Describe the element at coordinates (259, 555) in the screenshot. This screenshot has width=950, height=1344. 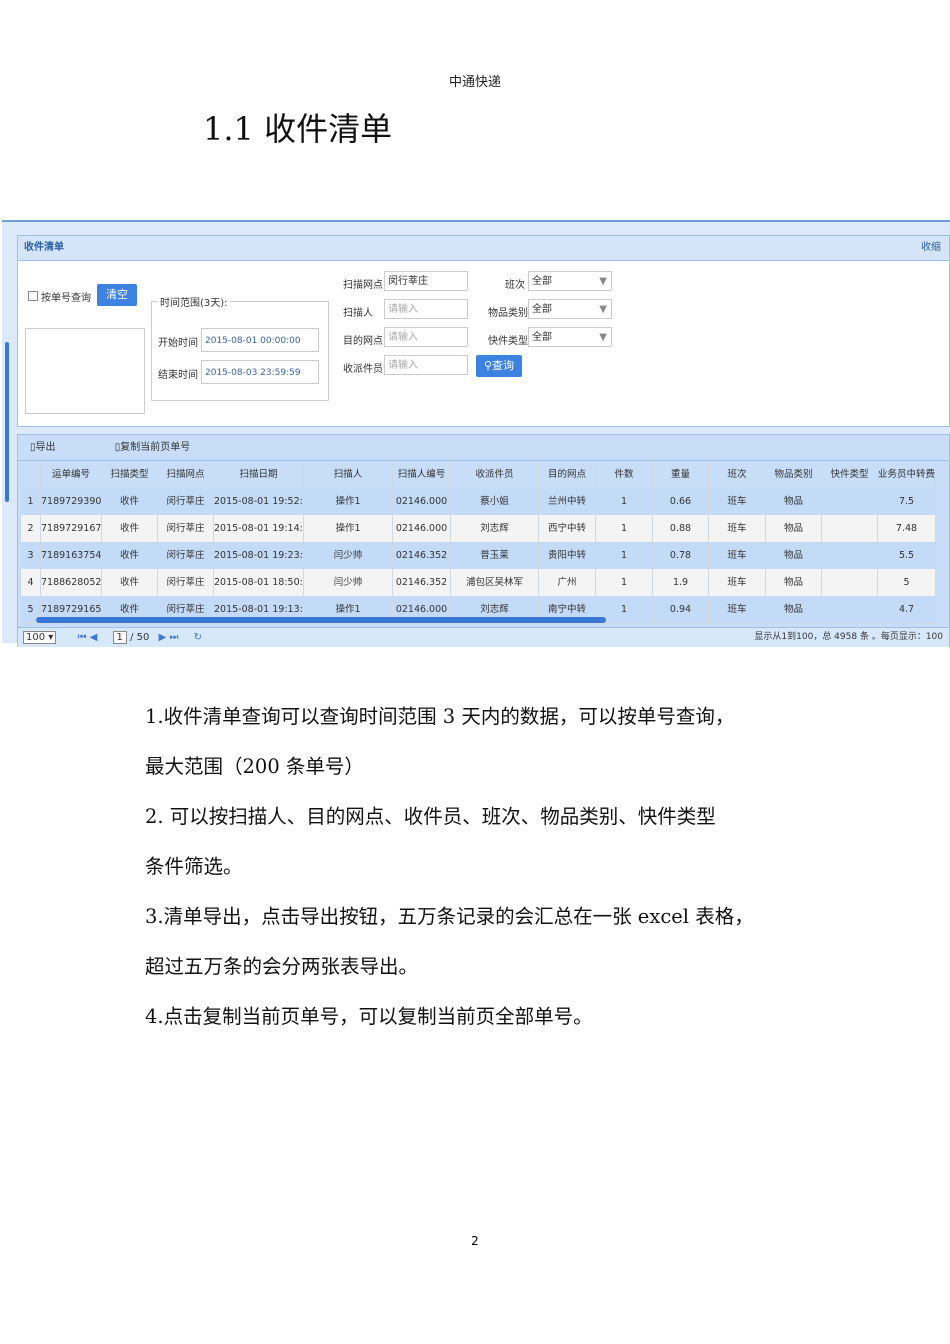
I see `table-cell: 2015-08-01 19:23:23` at that location.